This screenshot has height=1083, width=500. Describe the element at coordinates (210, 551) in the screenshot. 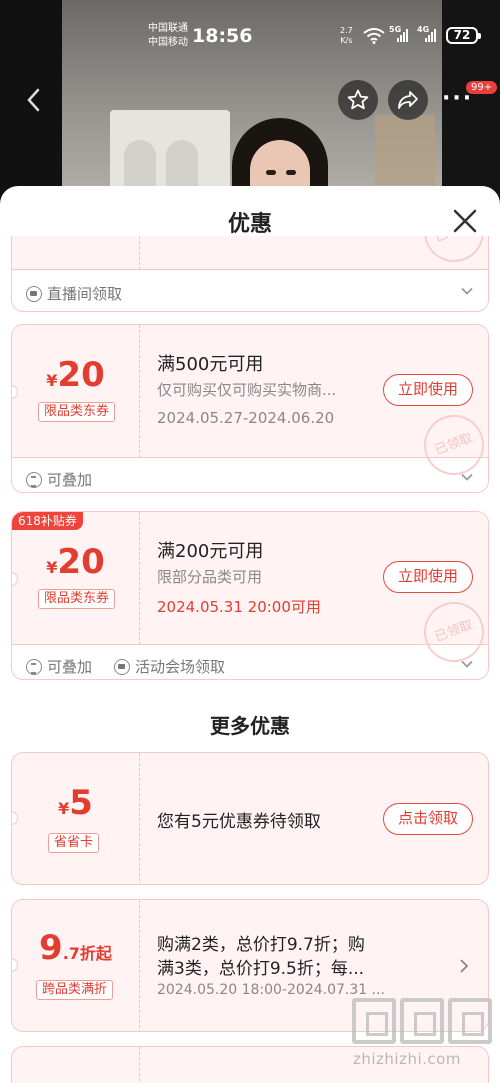

I see `coupon-title: 满200元可用` at that location.